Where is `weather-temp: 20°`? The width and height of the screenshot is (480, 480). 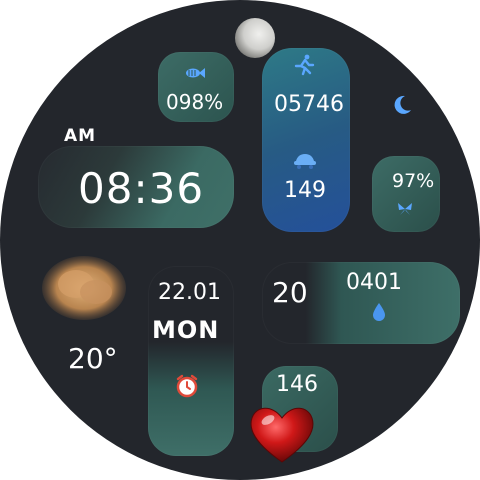 weather-temp: 20° is located at coordinates (93, 358).